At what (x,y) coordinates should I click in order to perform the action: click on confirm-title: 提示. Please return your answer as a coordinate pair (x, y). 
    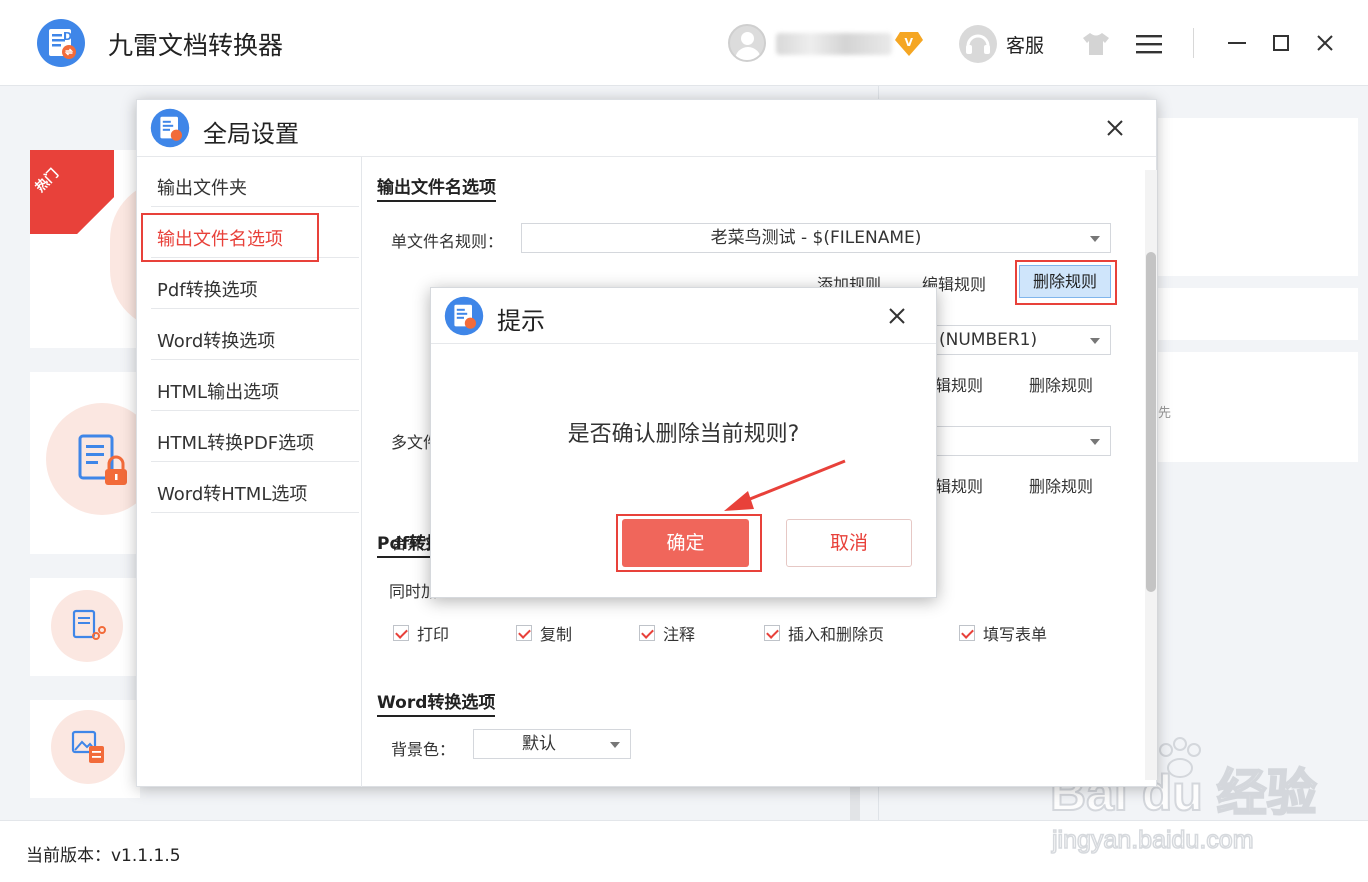
    Looking at the image, I should click on (521, 321).